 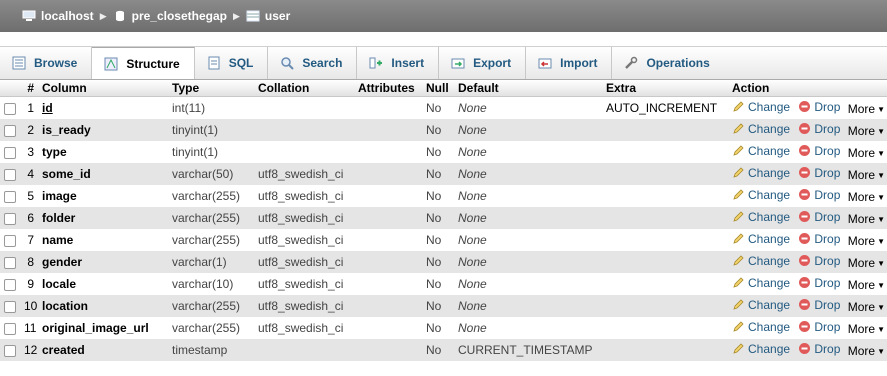 I want to click on row-number: 12, so click(x=29, y=350).